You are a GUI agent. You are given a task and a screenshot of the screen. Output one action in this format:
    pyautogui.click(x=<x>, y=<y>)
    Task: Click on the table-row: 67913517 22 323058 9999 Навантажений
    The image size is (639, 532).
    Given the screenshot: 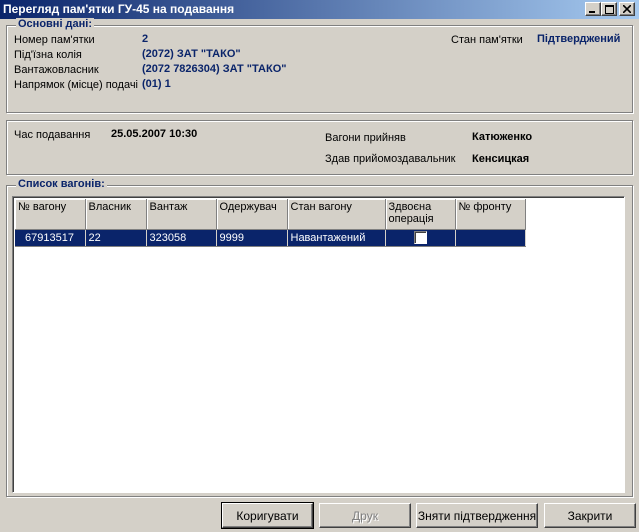 What is the action you would take?
    pyautogui.click(x=270, y=238)
    